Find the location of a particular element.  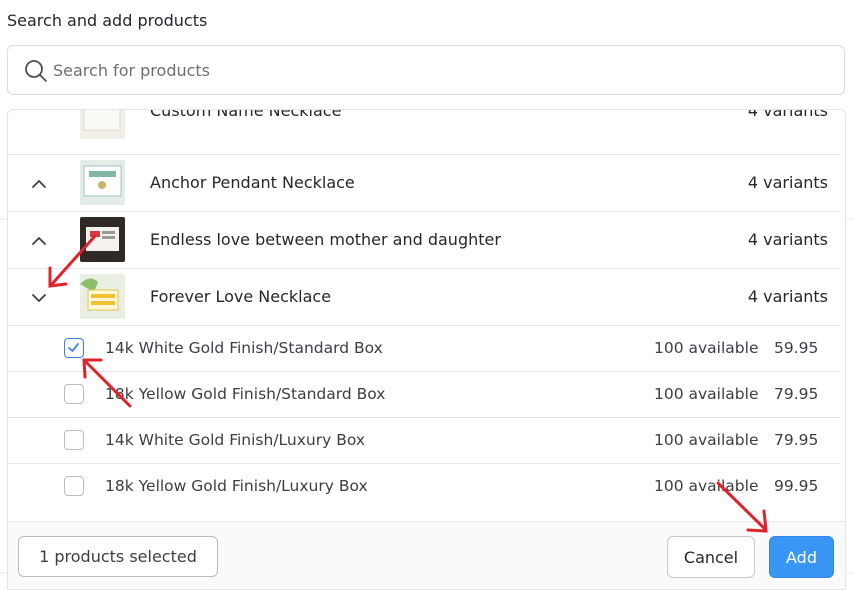

search-input: Search for products is located at coordinates (426, 70).